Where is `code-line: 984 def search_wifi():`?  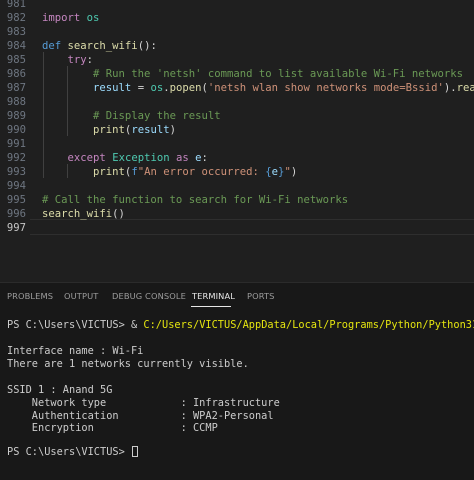 code-line: 984 def search_wifi(): is located at coordinates (237, 46).